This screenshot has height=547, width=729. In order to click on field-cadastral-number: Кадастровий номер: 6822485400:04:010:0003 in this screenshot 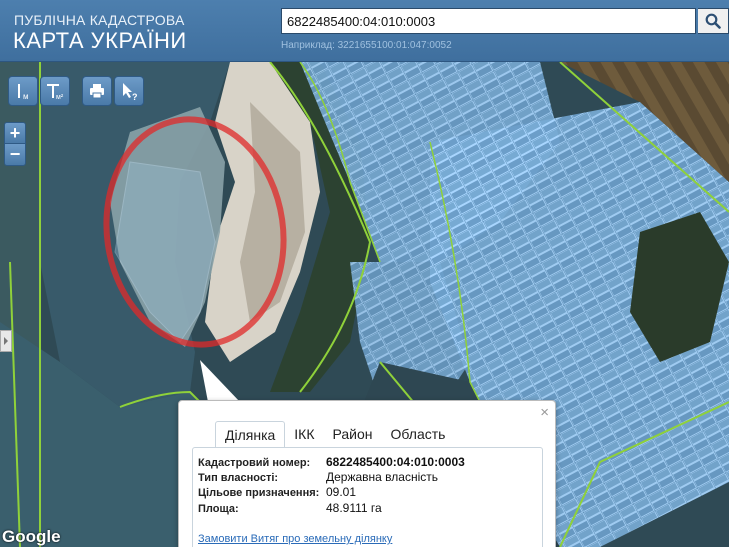, I will do `click(331, 462)`.